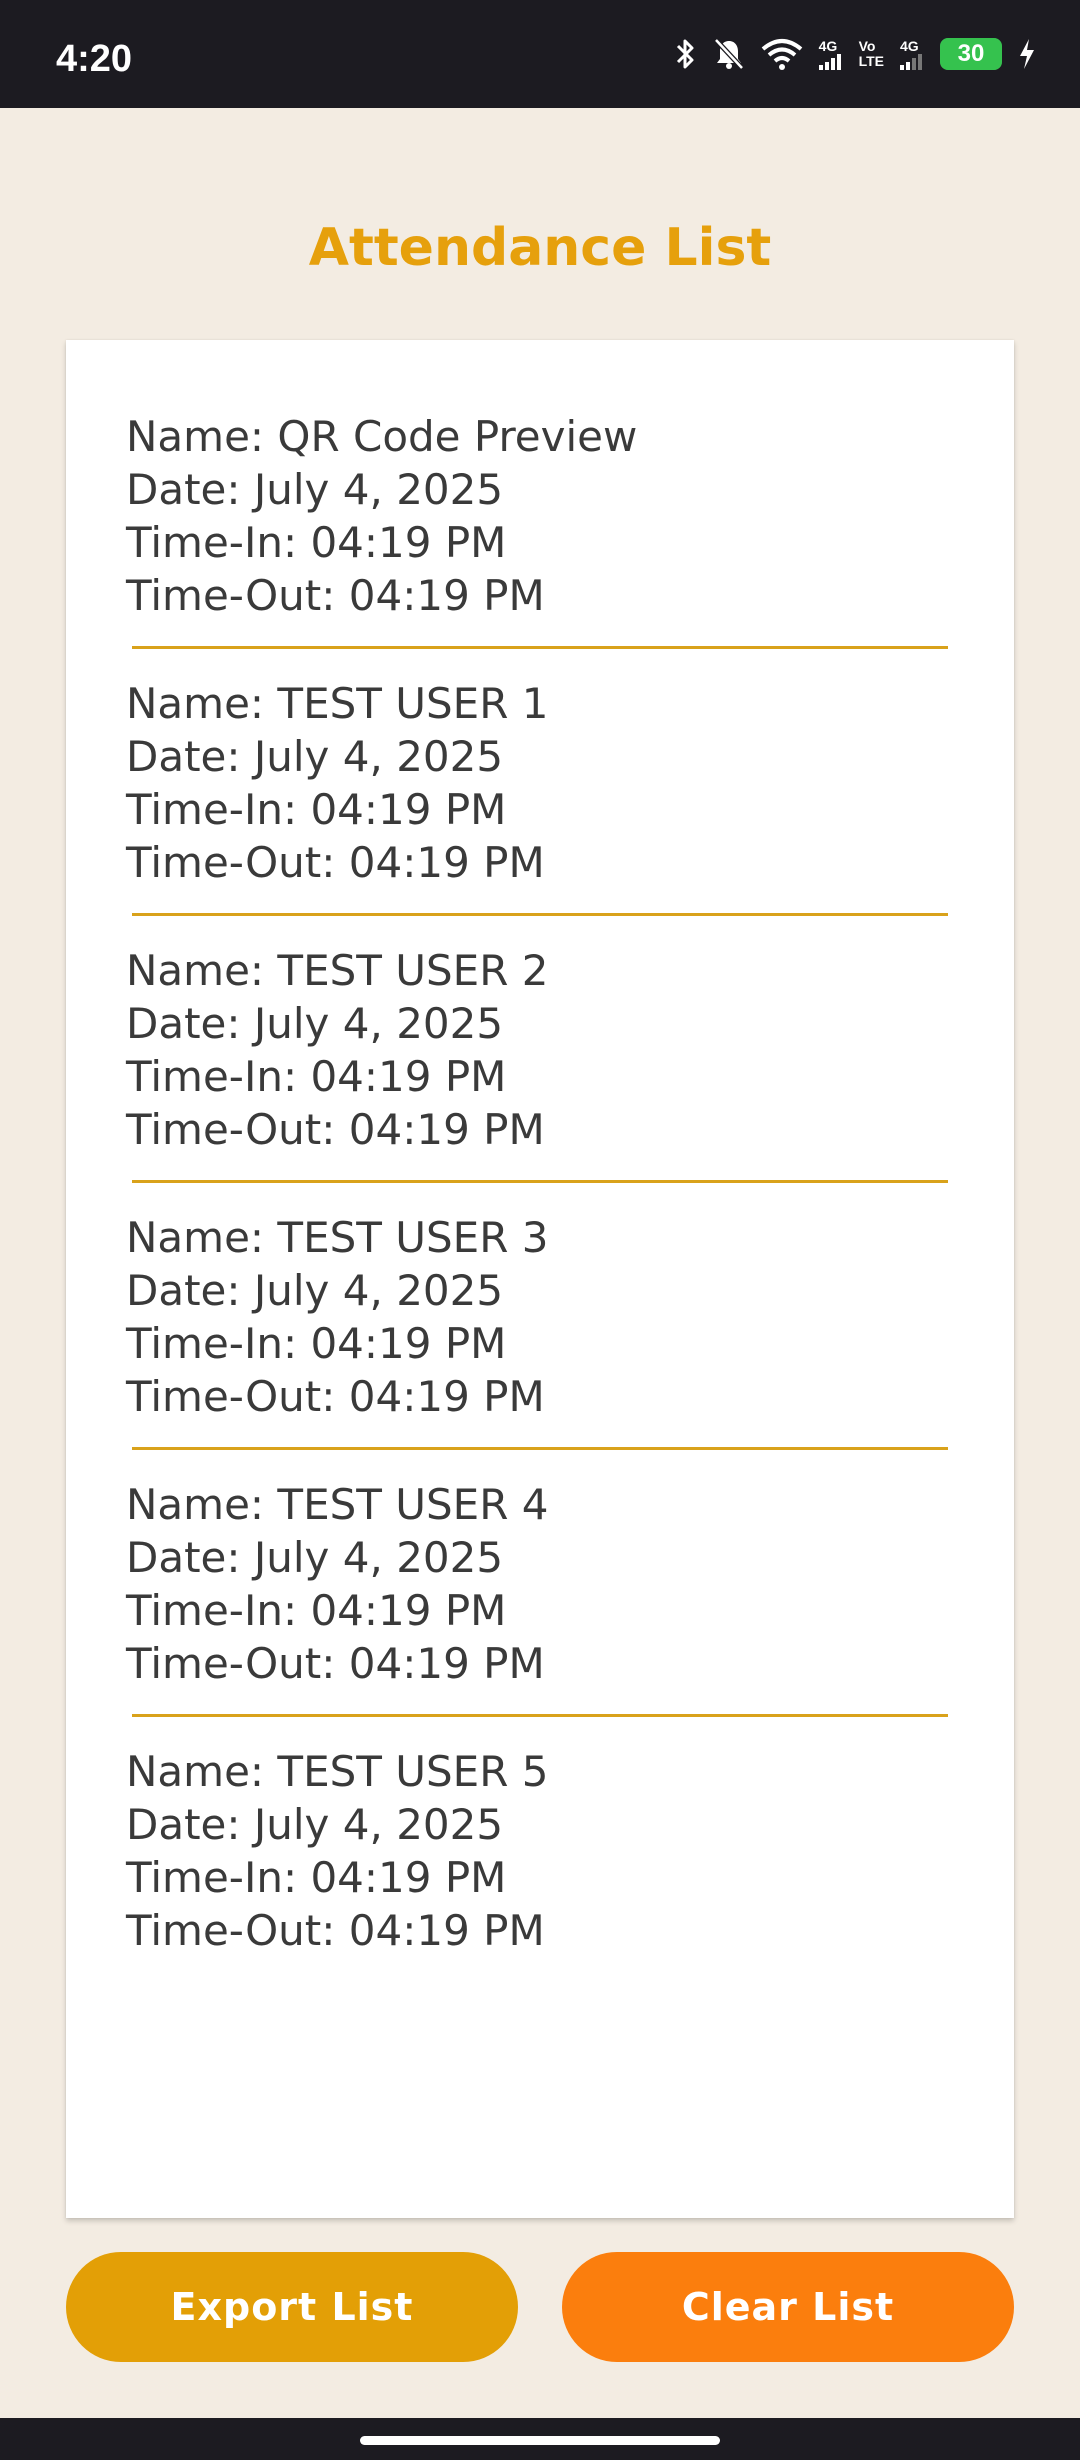  I want to click on battery-level: 30, so click(971, 53).